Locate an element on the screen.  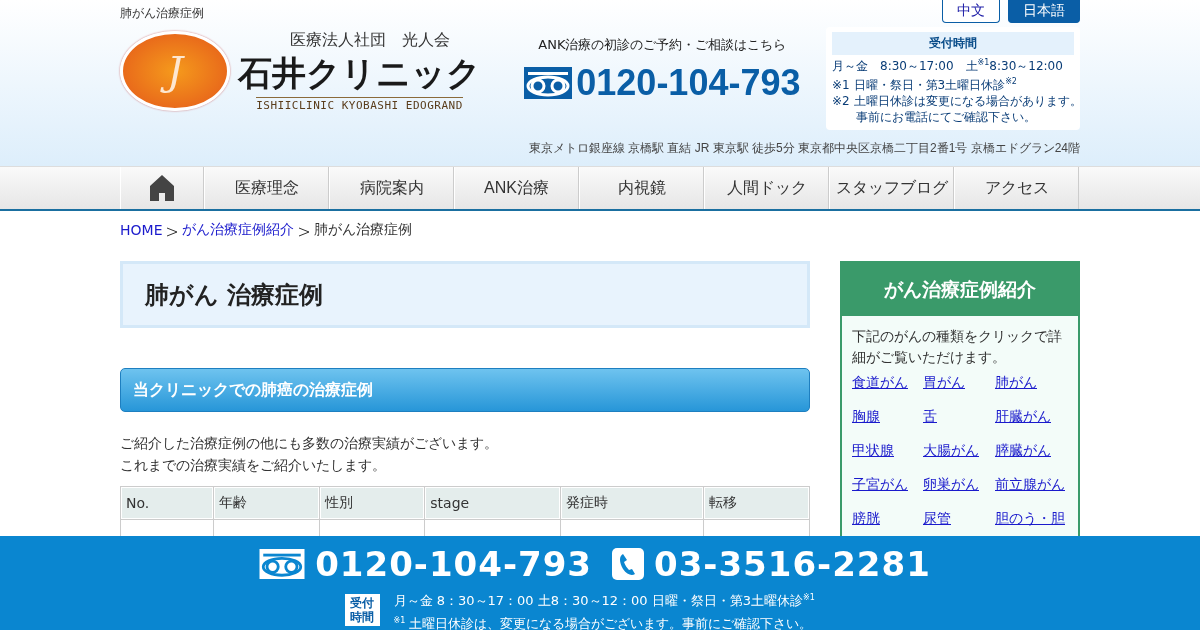
cancer-link: 尿管 is located at coordinates (937, 518).